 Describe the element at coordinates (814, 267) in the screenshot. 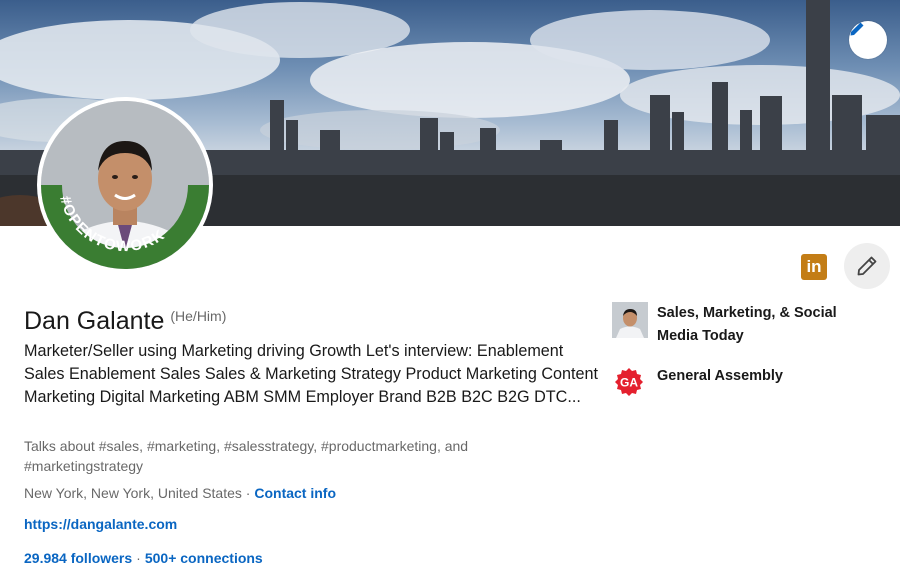

I see `linkedin-badge-icon: in` at that location.